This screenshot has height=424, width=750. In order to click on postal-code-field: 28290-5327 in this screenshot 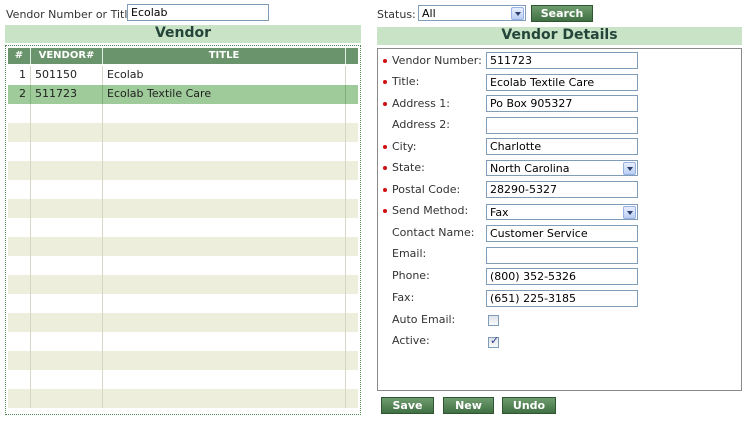, I will do `click(562, 189)`.